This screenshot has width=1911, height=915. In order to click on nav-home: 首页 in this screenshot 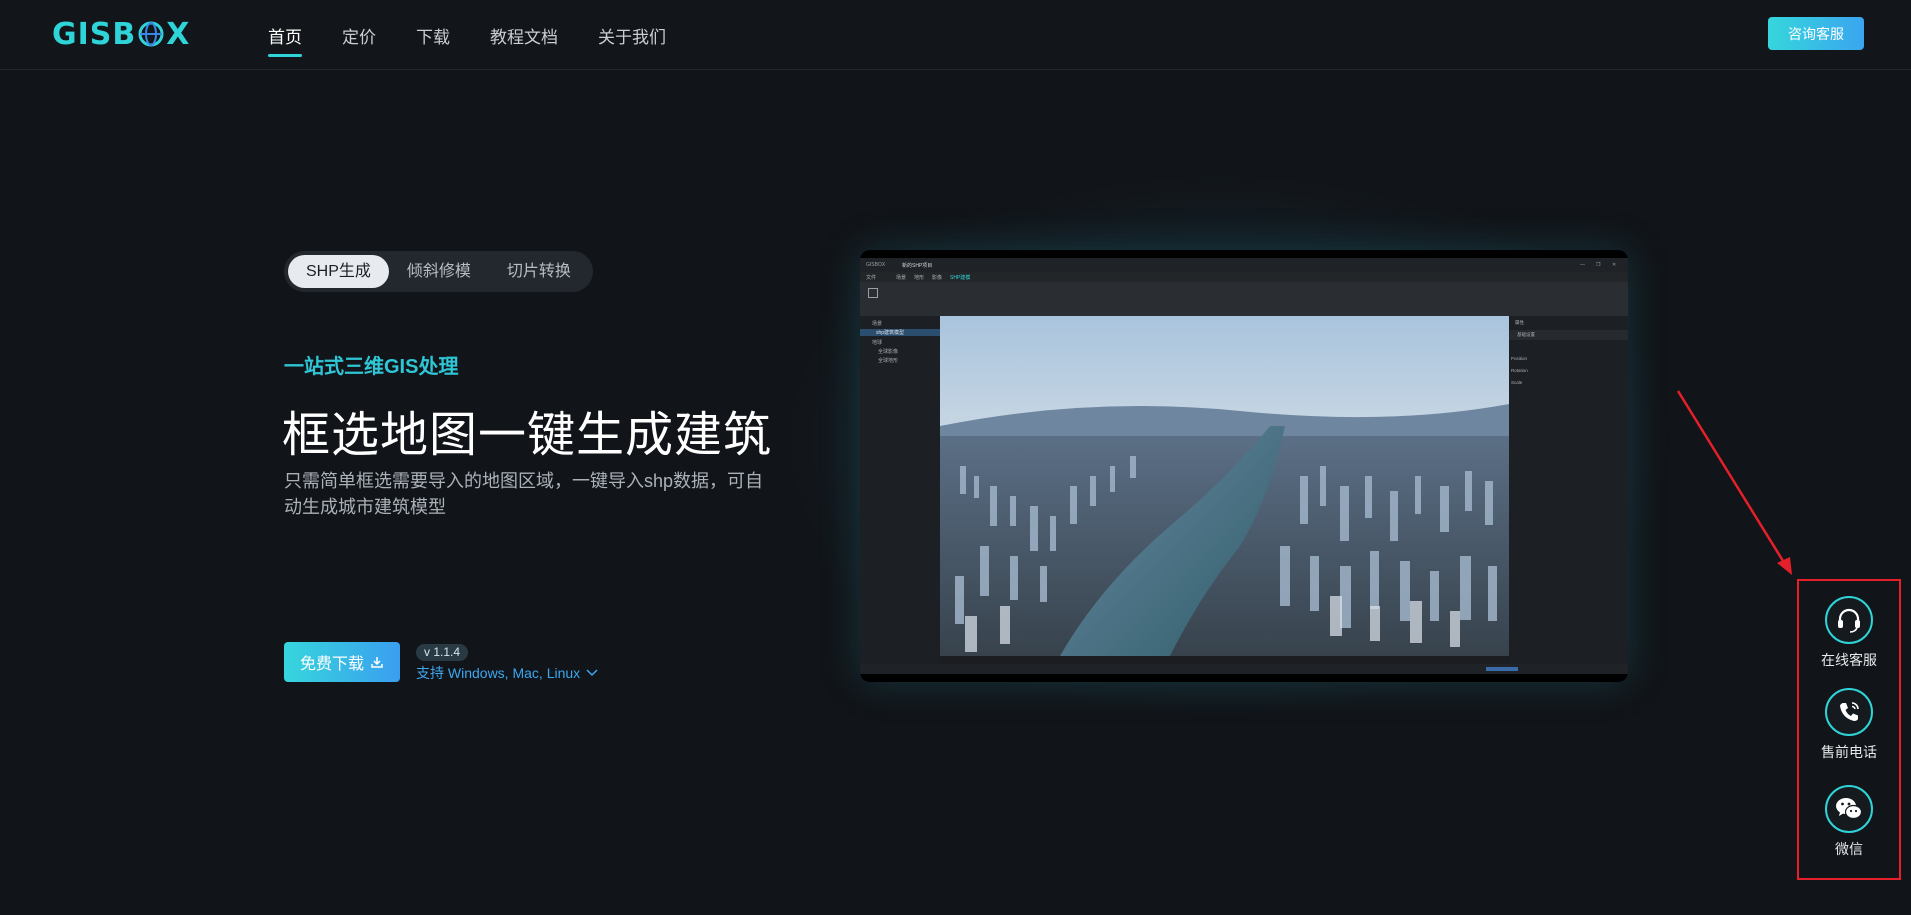, I will do `click(285, 40)`.